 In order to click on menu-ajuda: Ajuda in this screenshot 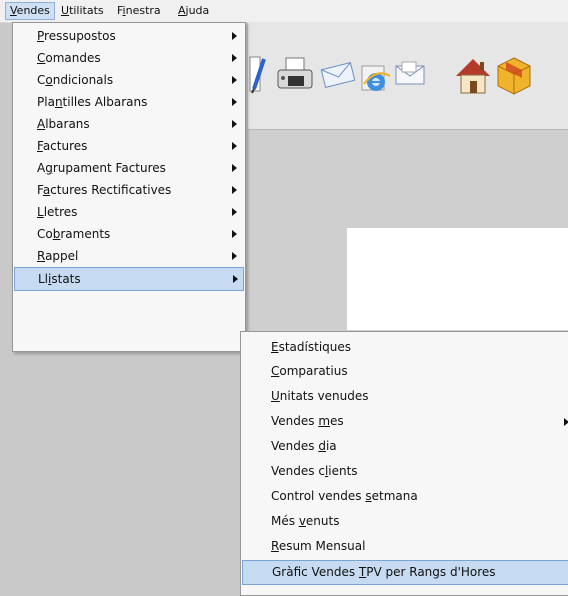, I will do `click(193, 11)`.